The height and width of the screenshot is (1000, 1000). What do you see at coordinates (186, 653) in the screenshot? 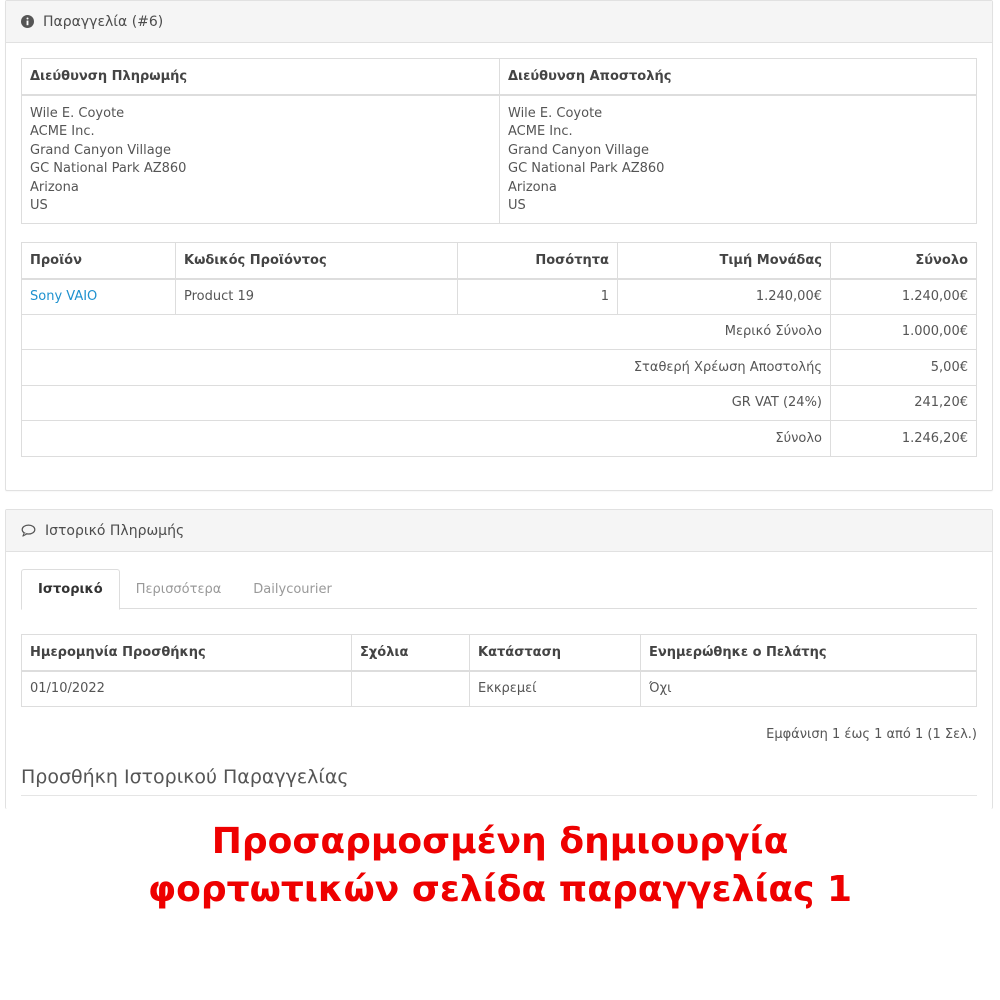
I see `col-date-added: Ημερομηνία Προσθήκης` at bounding box center [186, 653].